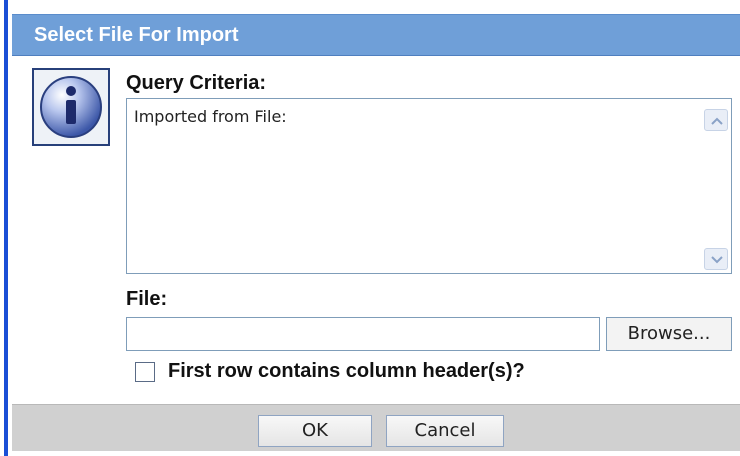  What do you see at coordinates (210, 116) in the screenshot?
I see `query-criteria-text: Imported from File:` at bounding box center [210, 116].